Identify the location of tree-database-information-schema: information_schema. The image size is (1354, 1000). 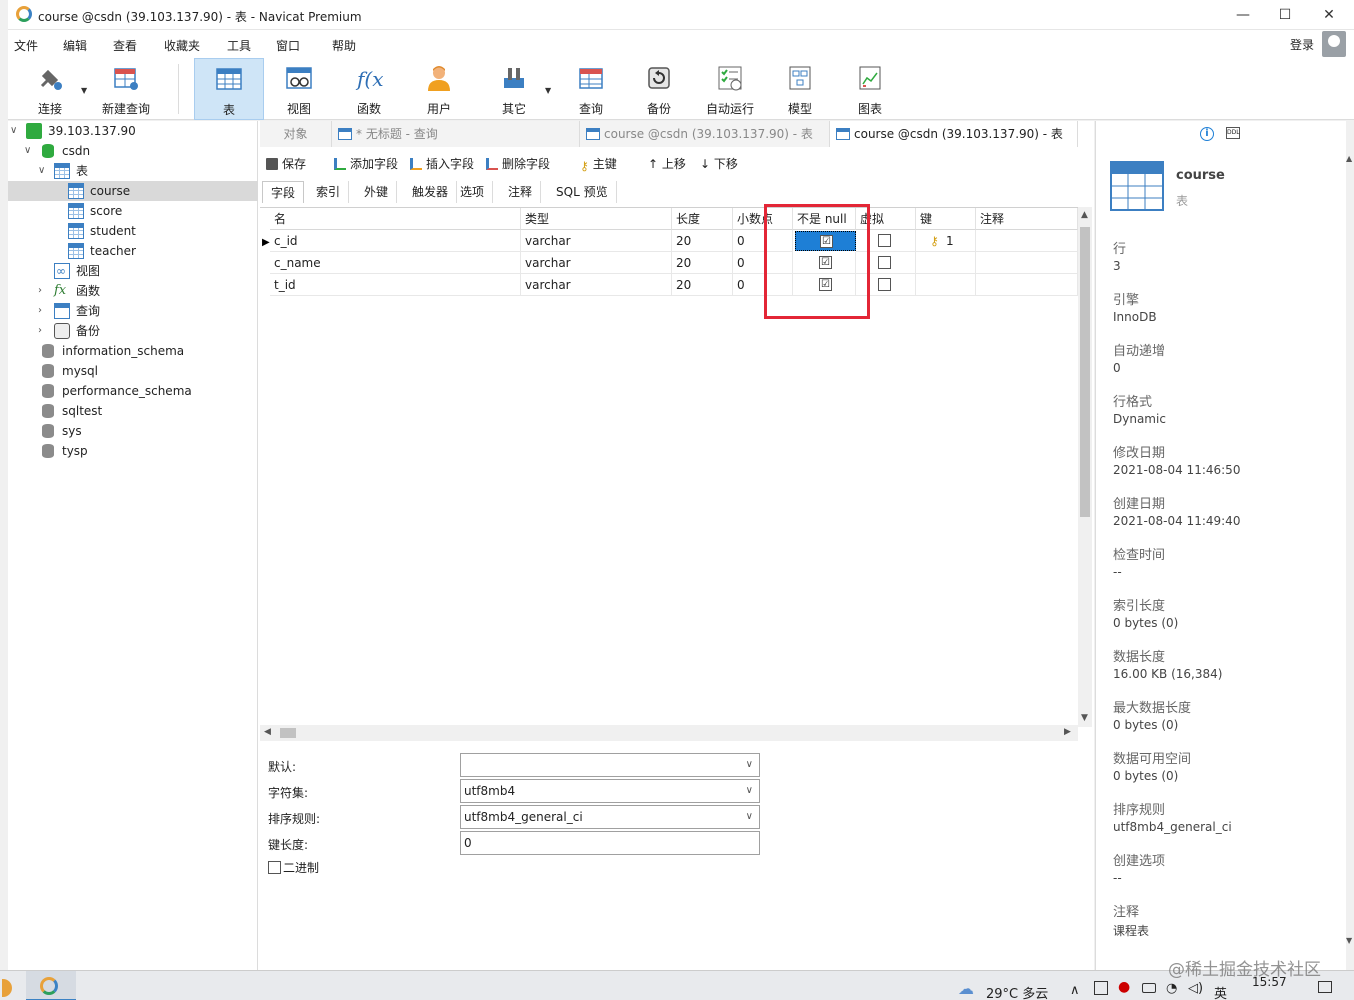
(133, 351).